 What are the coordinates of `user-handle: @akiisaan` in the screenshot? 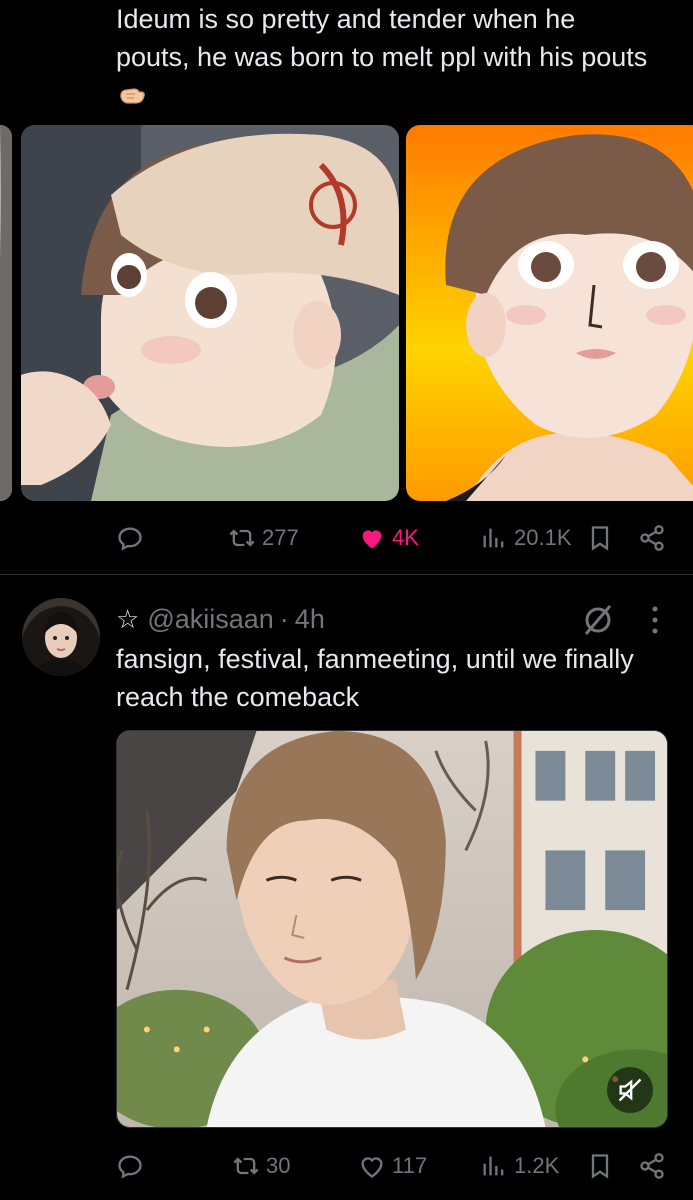 It's located at (210, 619).